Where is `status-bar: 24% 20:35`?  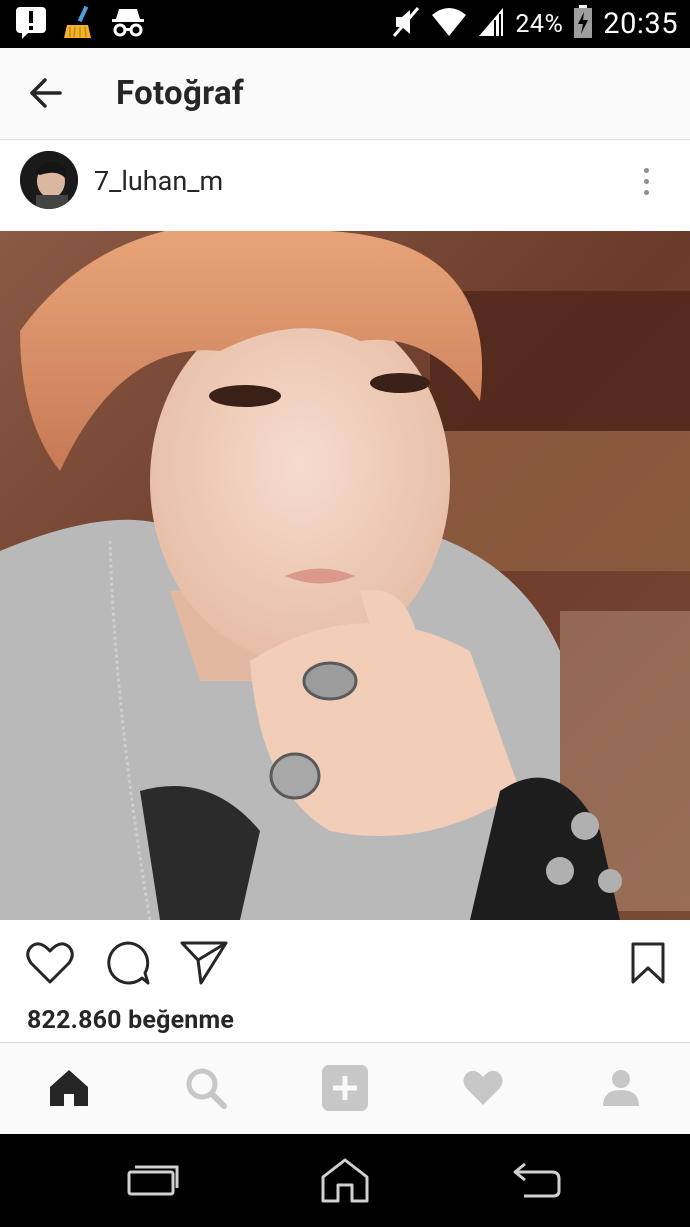
status-bar: 24% 20:35 is located at coordinates (345, 24).